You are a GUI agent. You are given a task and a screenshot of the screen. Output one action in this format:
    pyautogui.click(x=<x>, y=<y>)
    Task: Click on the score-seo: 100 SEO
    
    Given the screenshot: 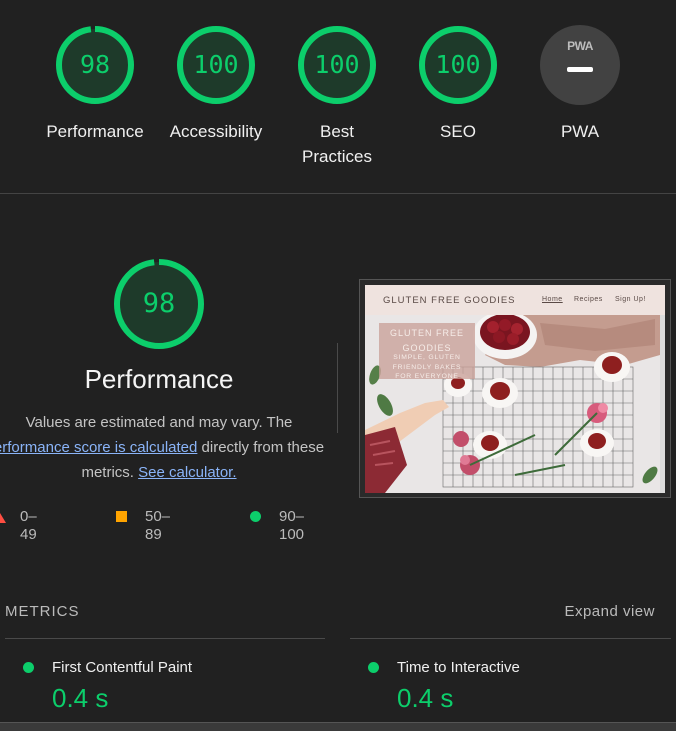 What is the action you would take?
    pyautogui.click(x=458, y=84)
    